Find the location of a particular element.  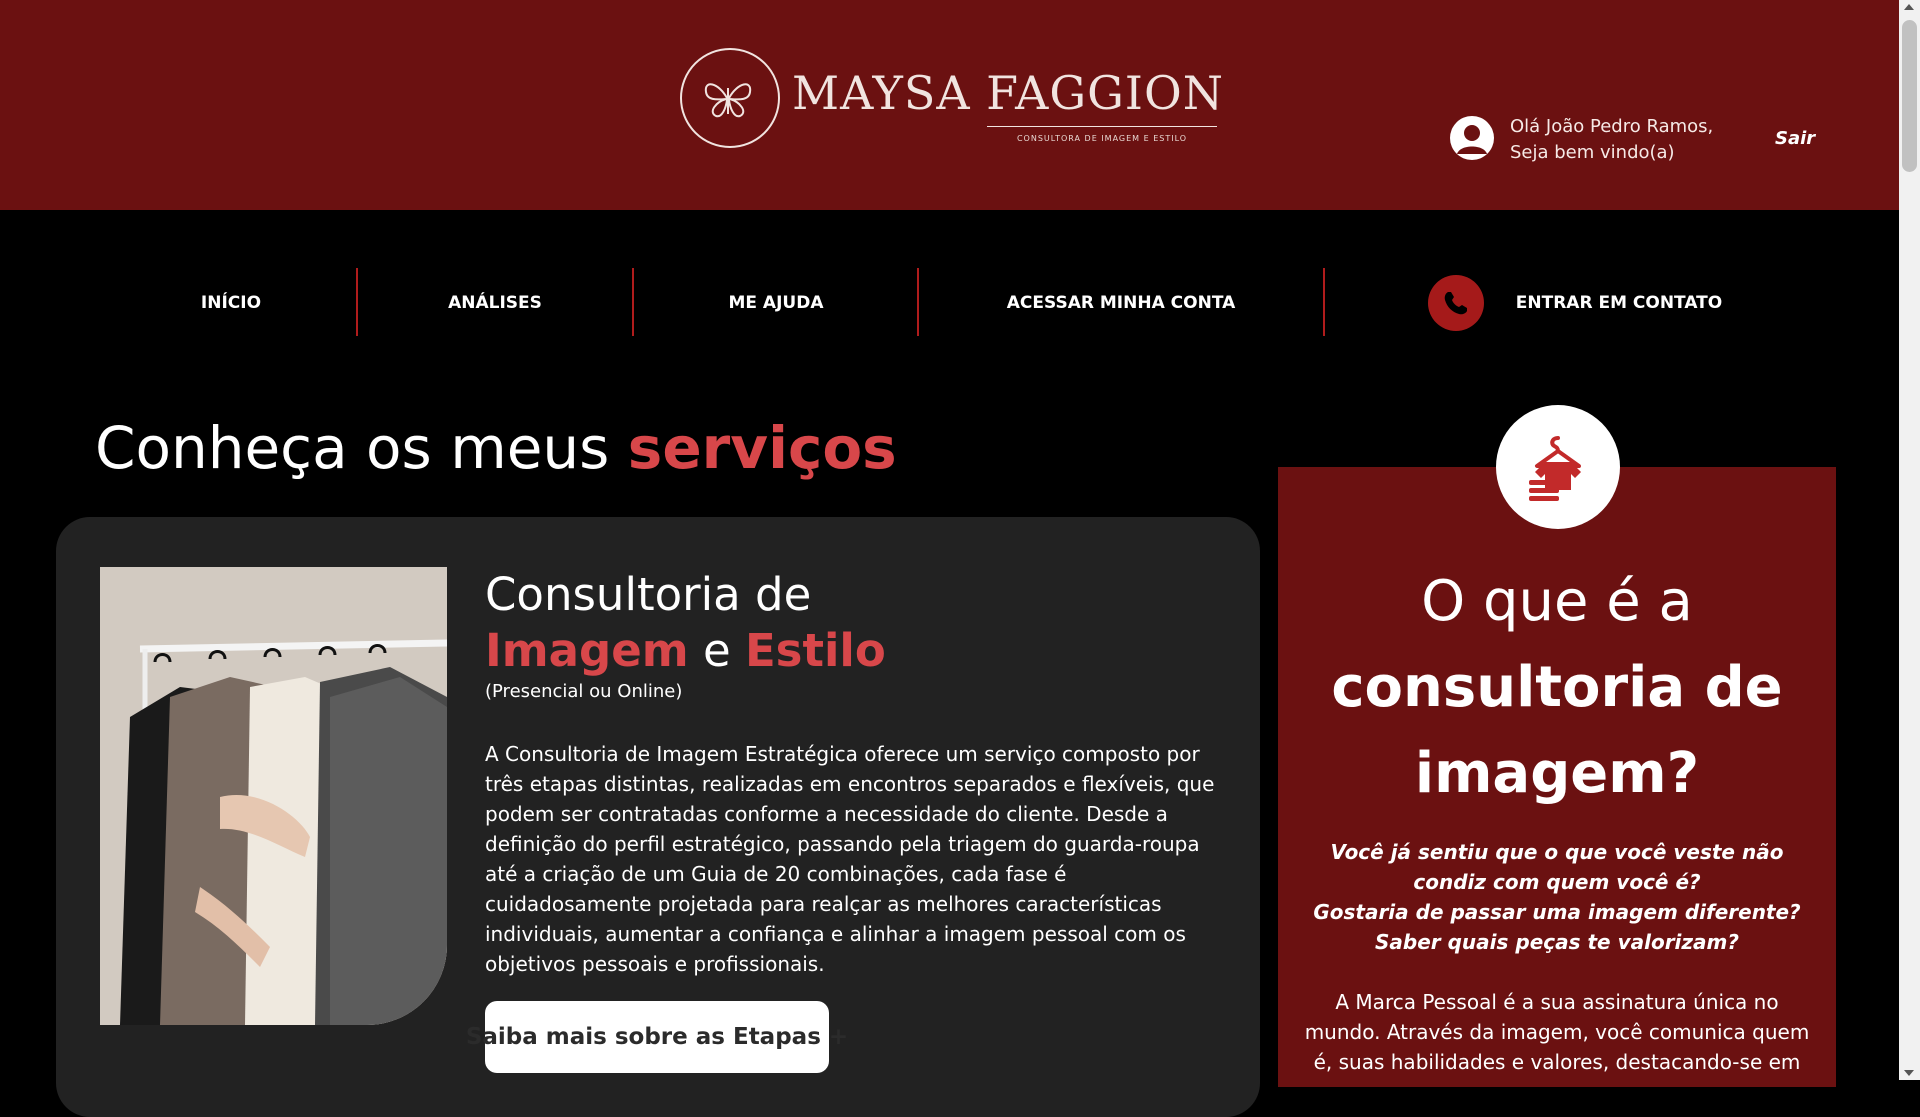

panel-title-bold2: imagem? is located at coordinates (1557, 773).